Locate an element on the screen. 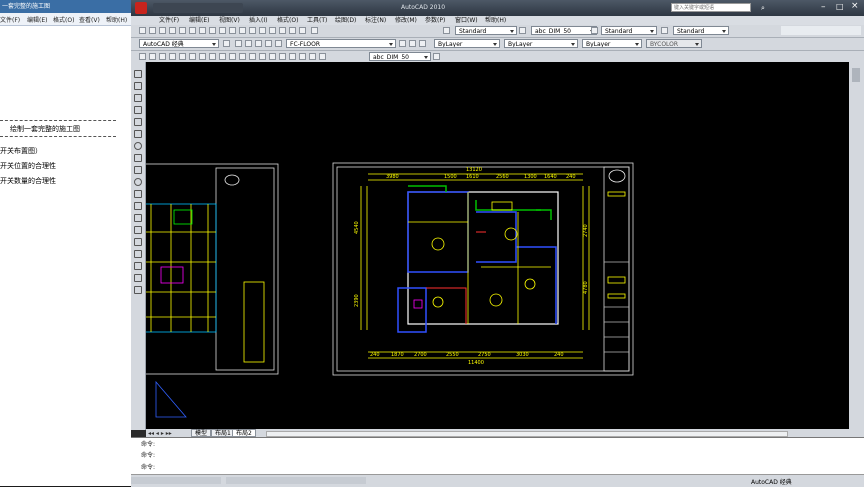 This screenshot has height=487, width=864. layer-on-icon is located at coordinates (248, 43).